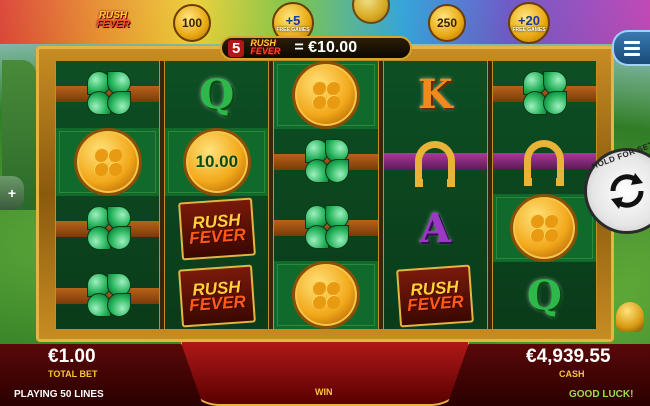 The image size is (650, 406). I want to click on good-luck-message: GOOD LUCK!, so click(601, 394).